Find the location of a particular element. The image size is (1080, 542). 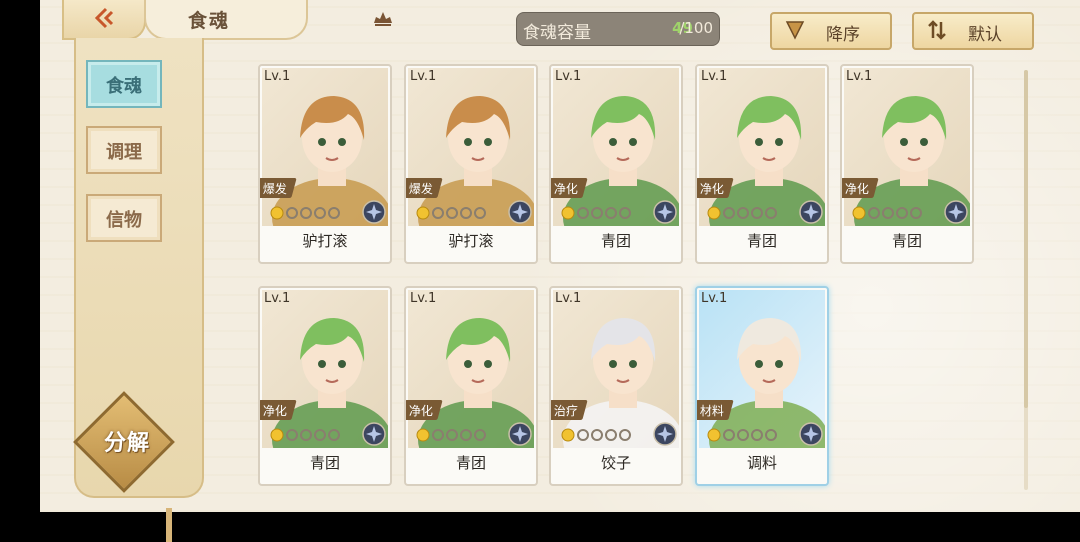

sort-order-label: 降序 is located at coordinates (843, 35).